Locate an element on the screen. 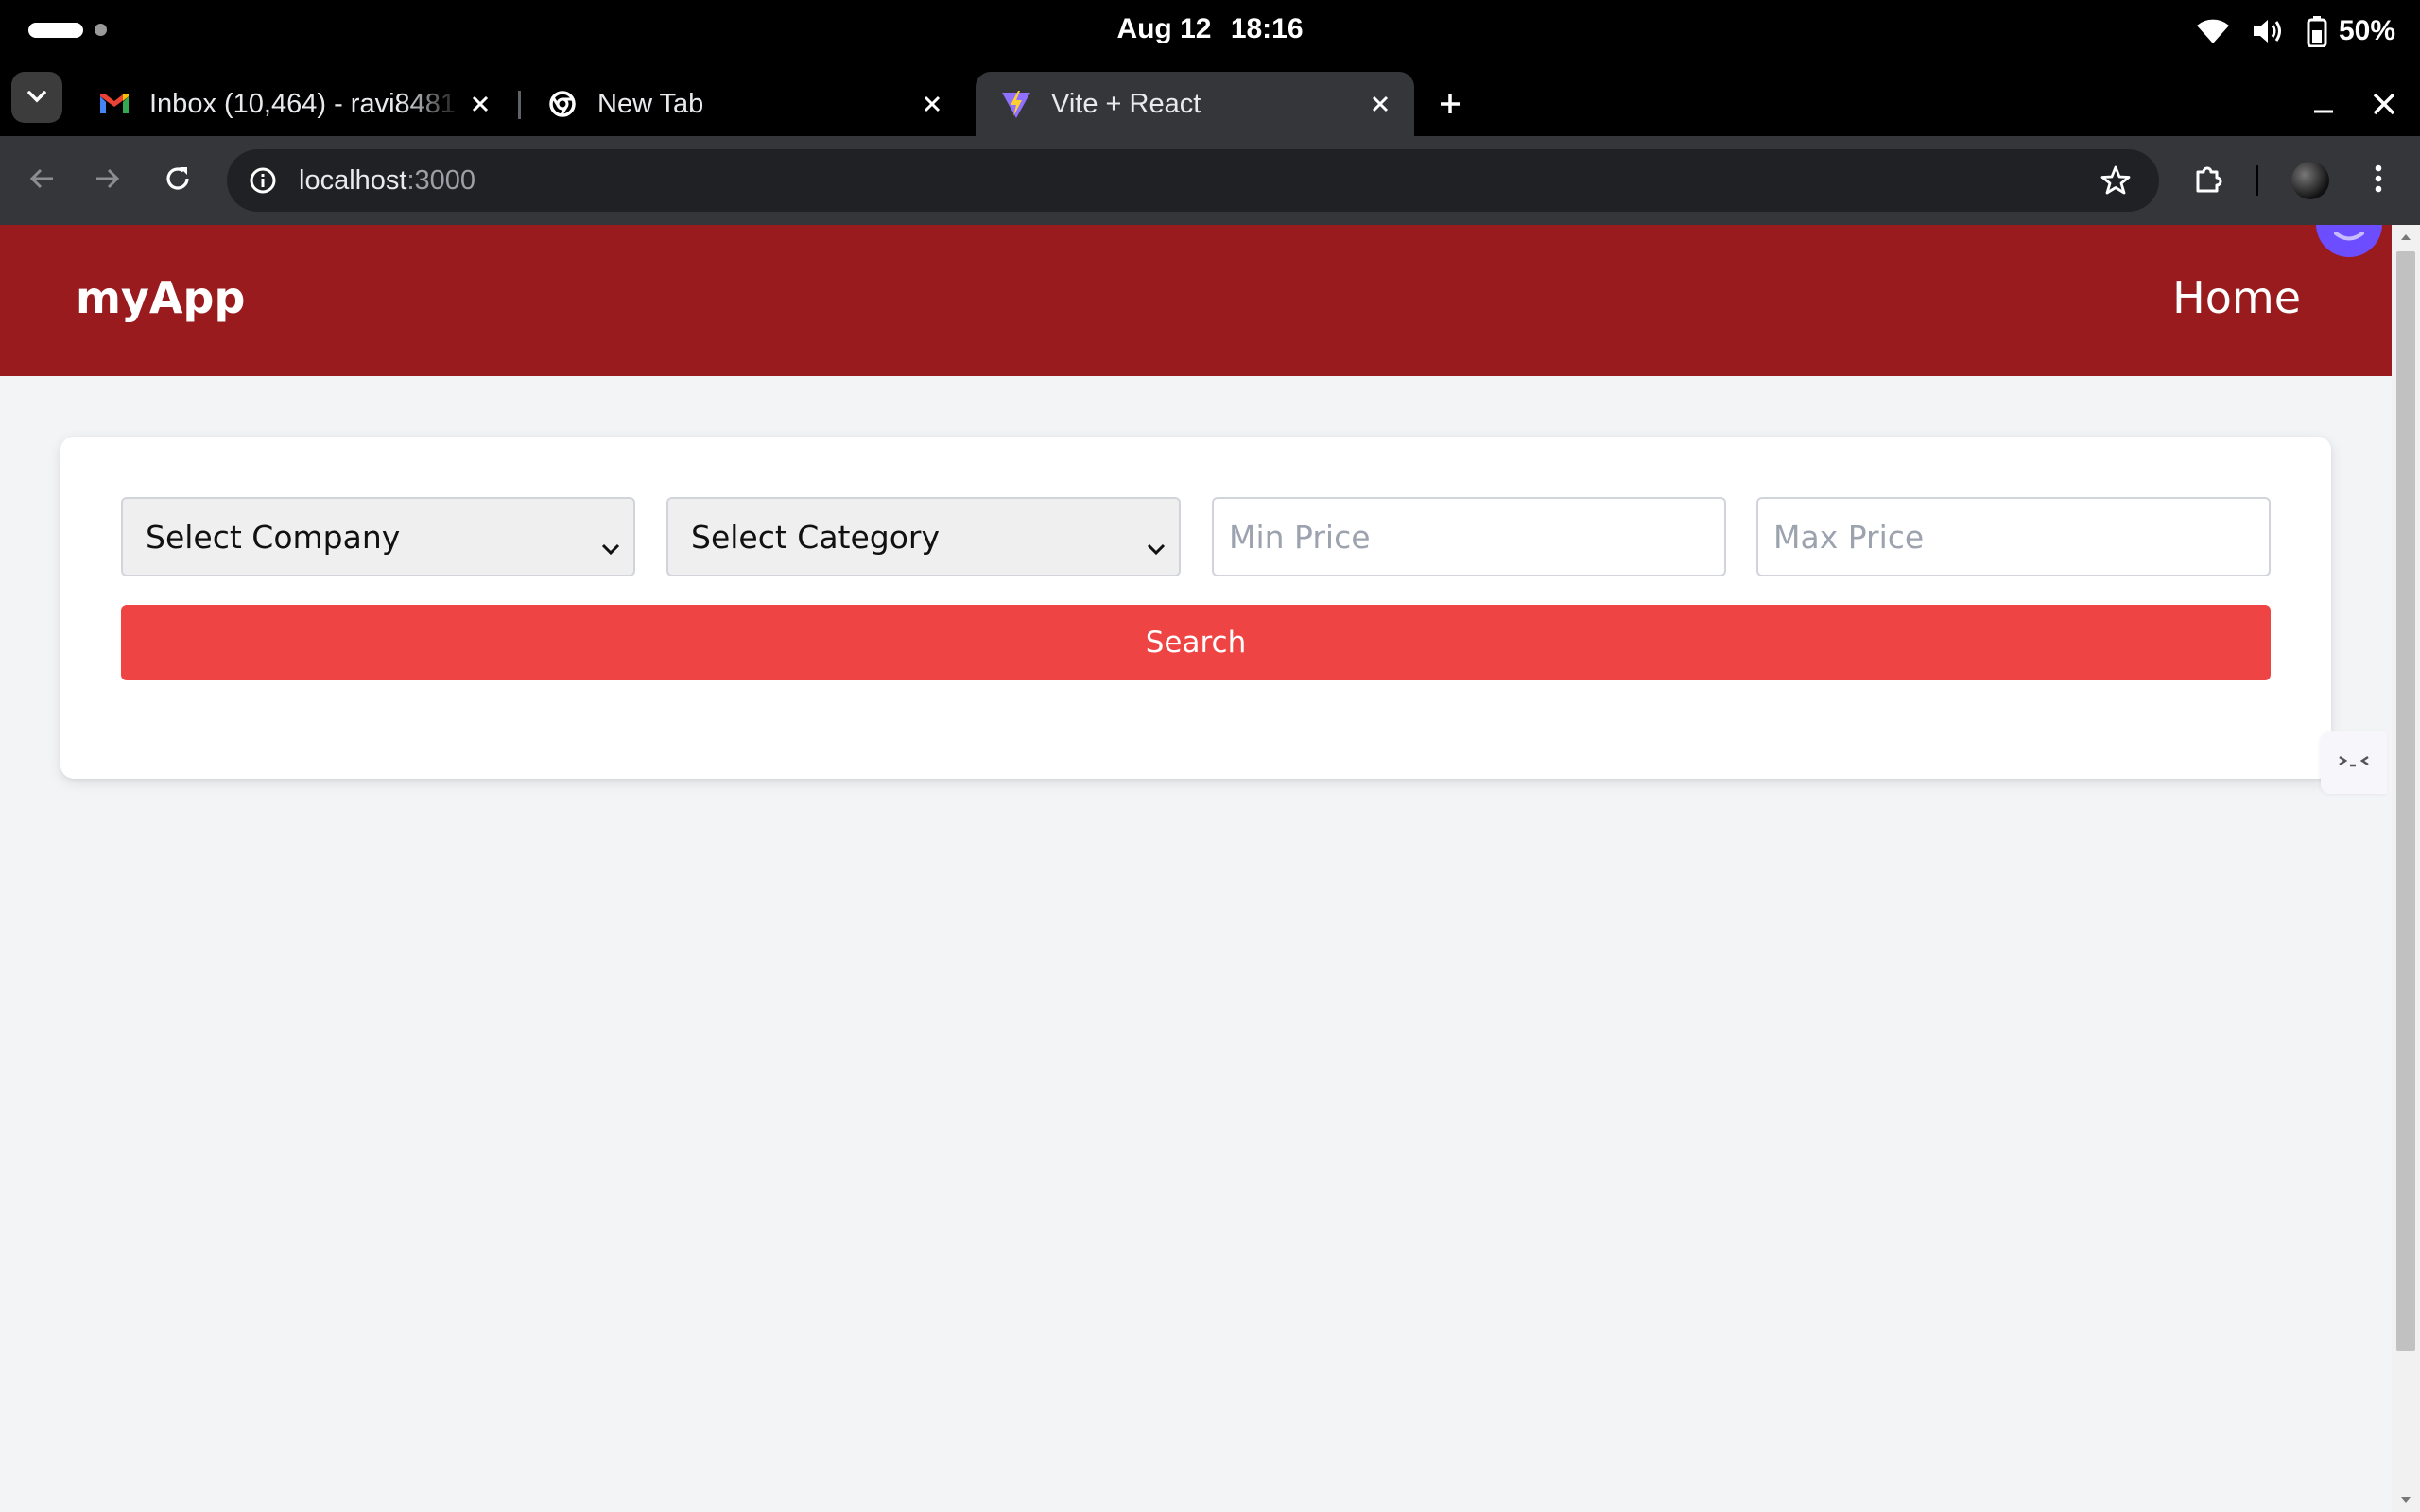 The width and height of the screenshot is (2420, 1512). company-select-value: Select Company is located at coordinates (273, 537).